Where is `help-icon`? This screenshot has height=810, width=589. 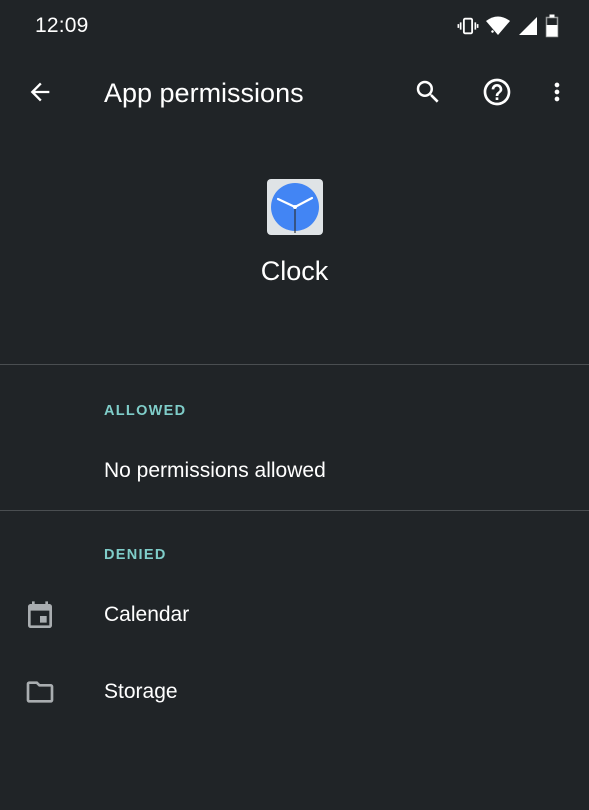 help-icon is located at coordinates (497, 94).